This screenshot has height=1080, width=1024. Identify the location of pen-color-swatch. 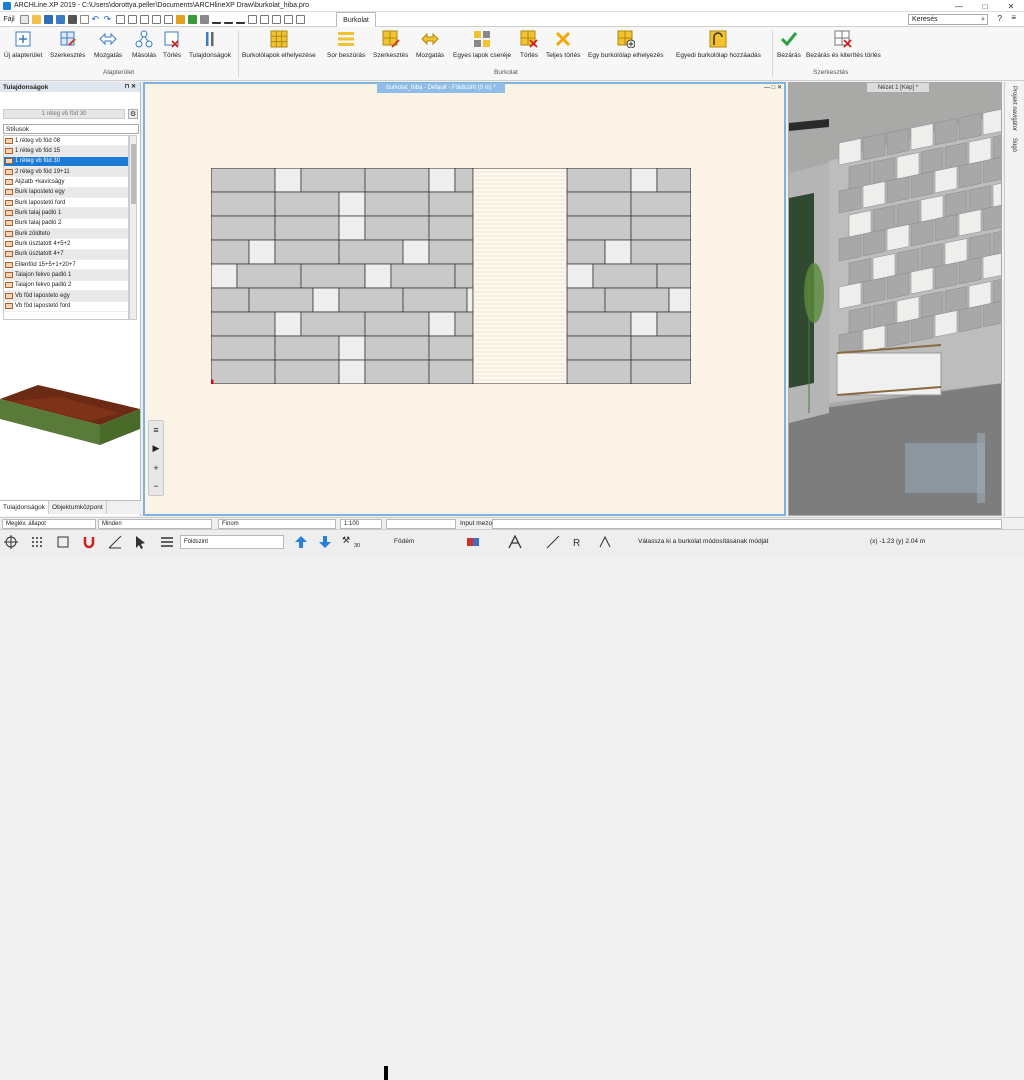
(386, 1073).